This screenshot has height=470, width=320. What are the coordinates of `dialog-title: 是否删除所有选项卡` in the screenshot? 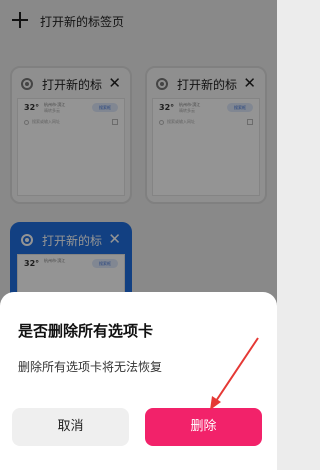 It's located at (86, 331).